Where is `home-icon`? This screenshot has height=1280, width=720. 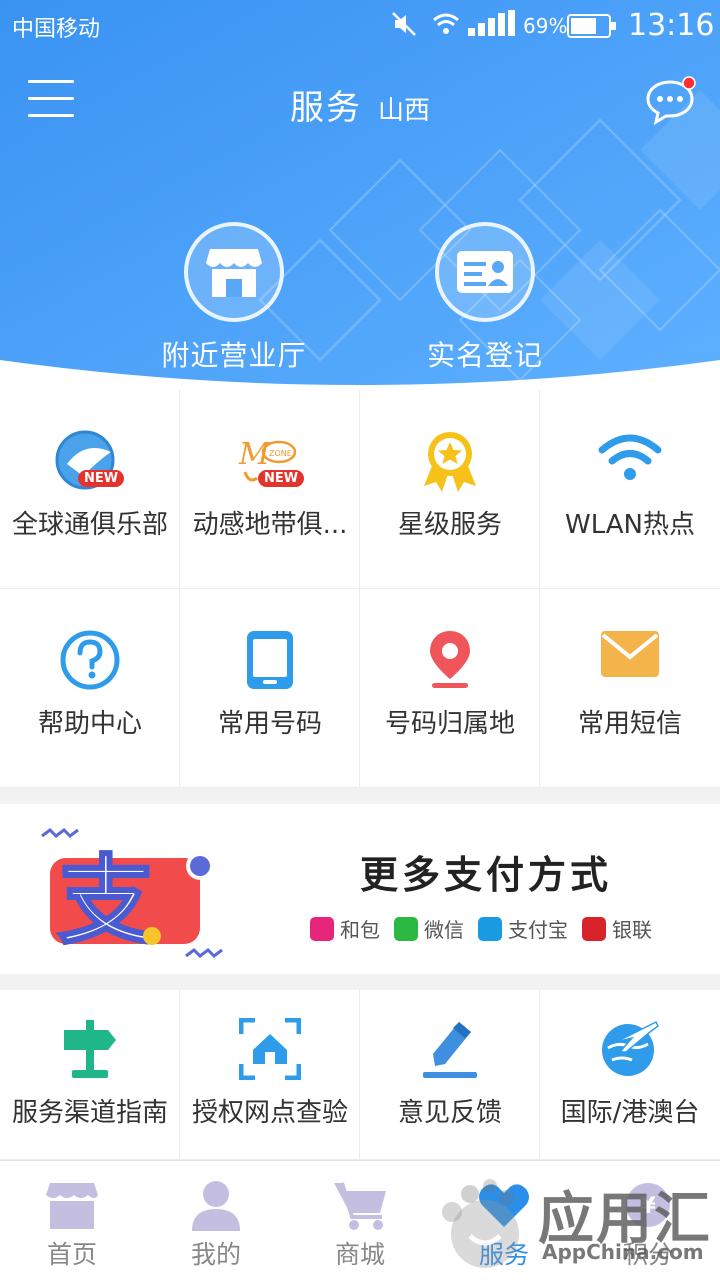 home-icon is located at coordinates (72, 1207).